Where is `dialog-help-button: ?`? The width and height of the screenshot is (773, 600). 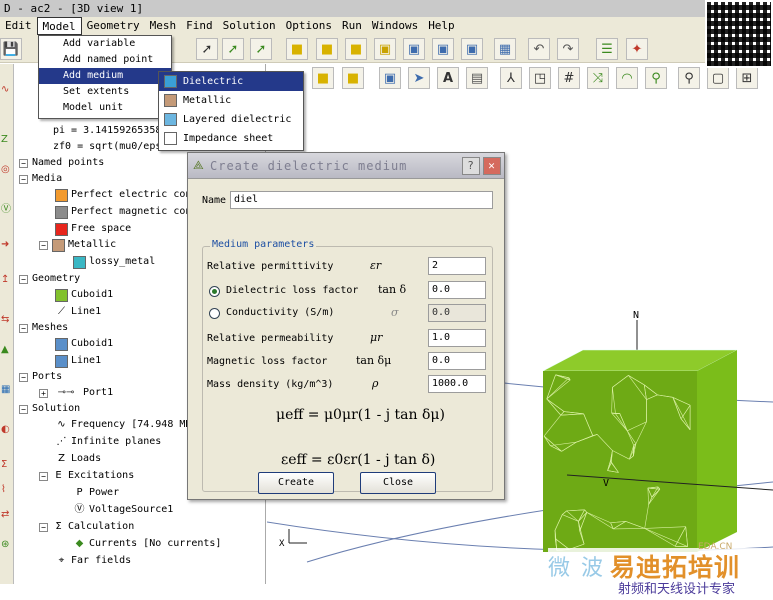
dialog-help-button: ? is located at coordinates (471, 166).